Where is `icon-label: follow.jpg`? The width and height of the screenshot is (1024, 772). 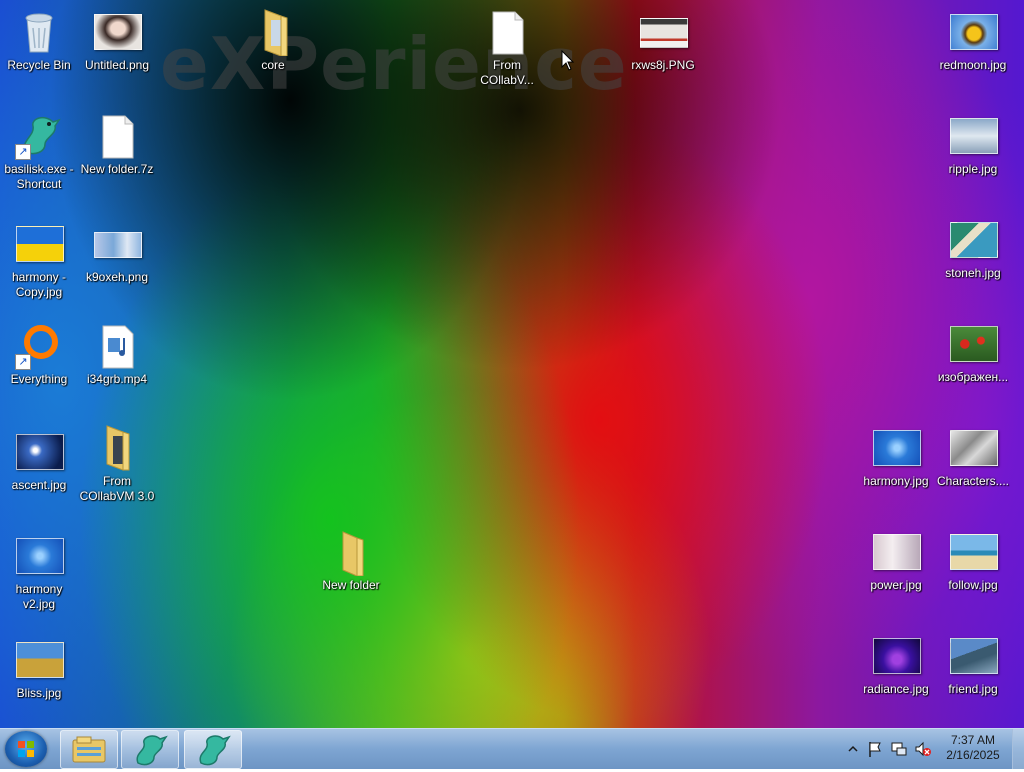
icon-label: follow.jpg is located at coordinates (973, 585).